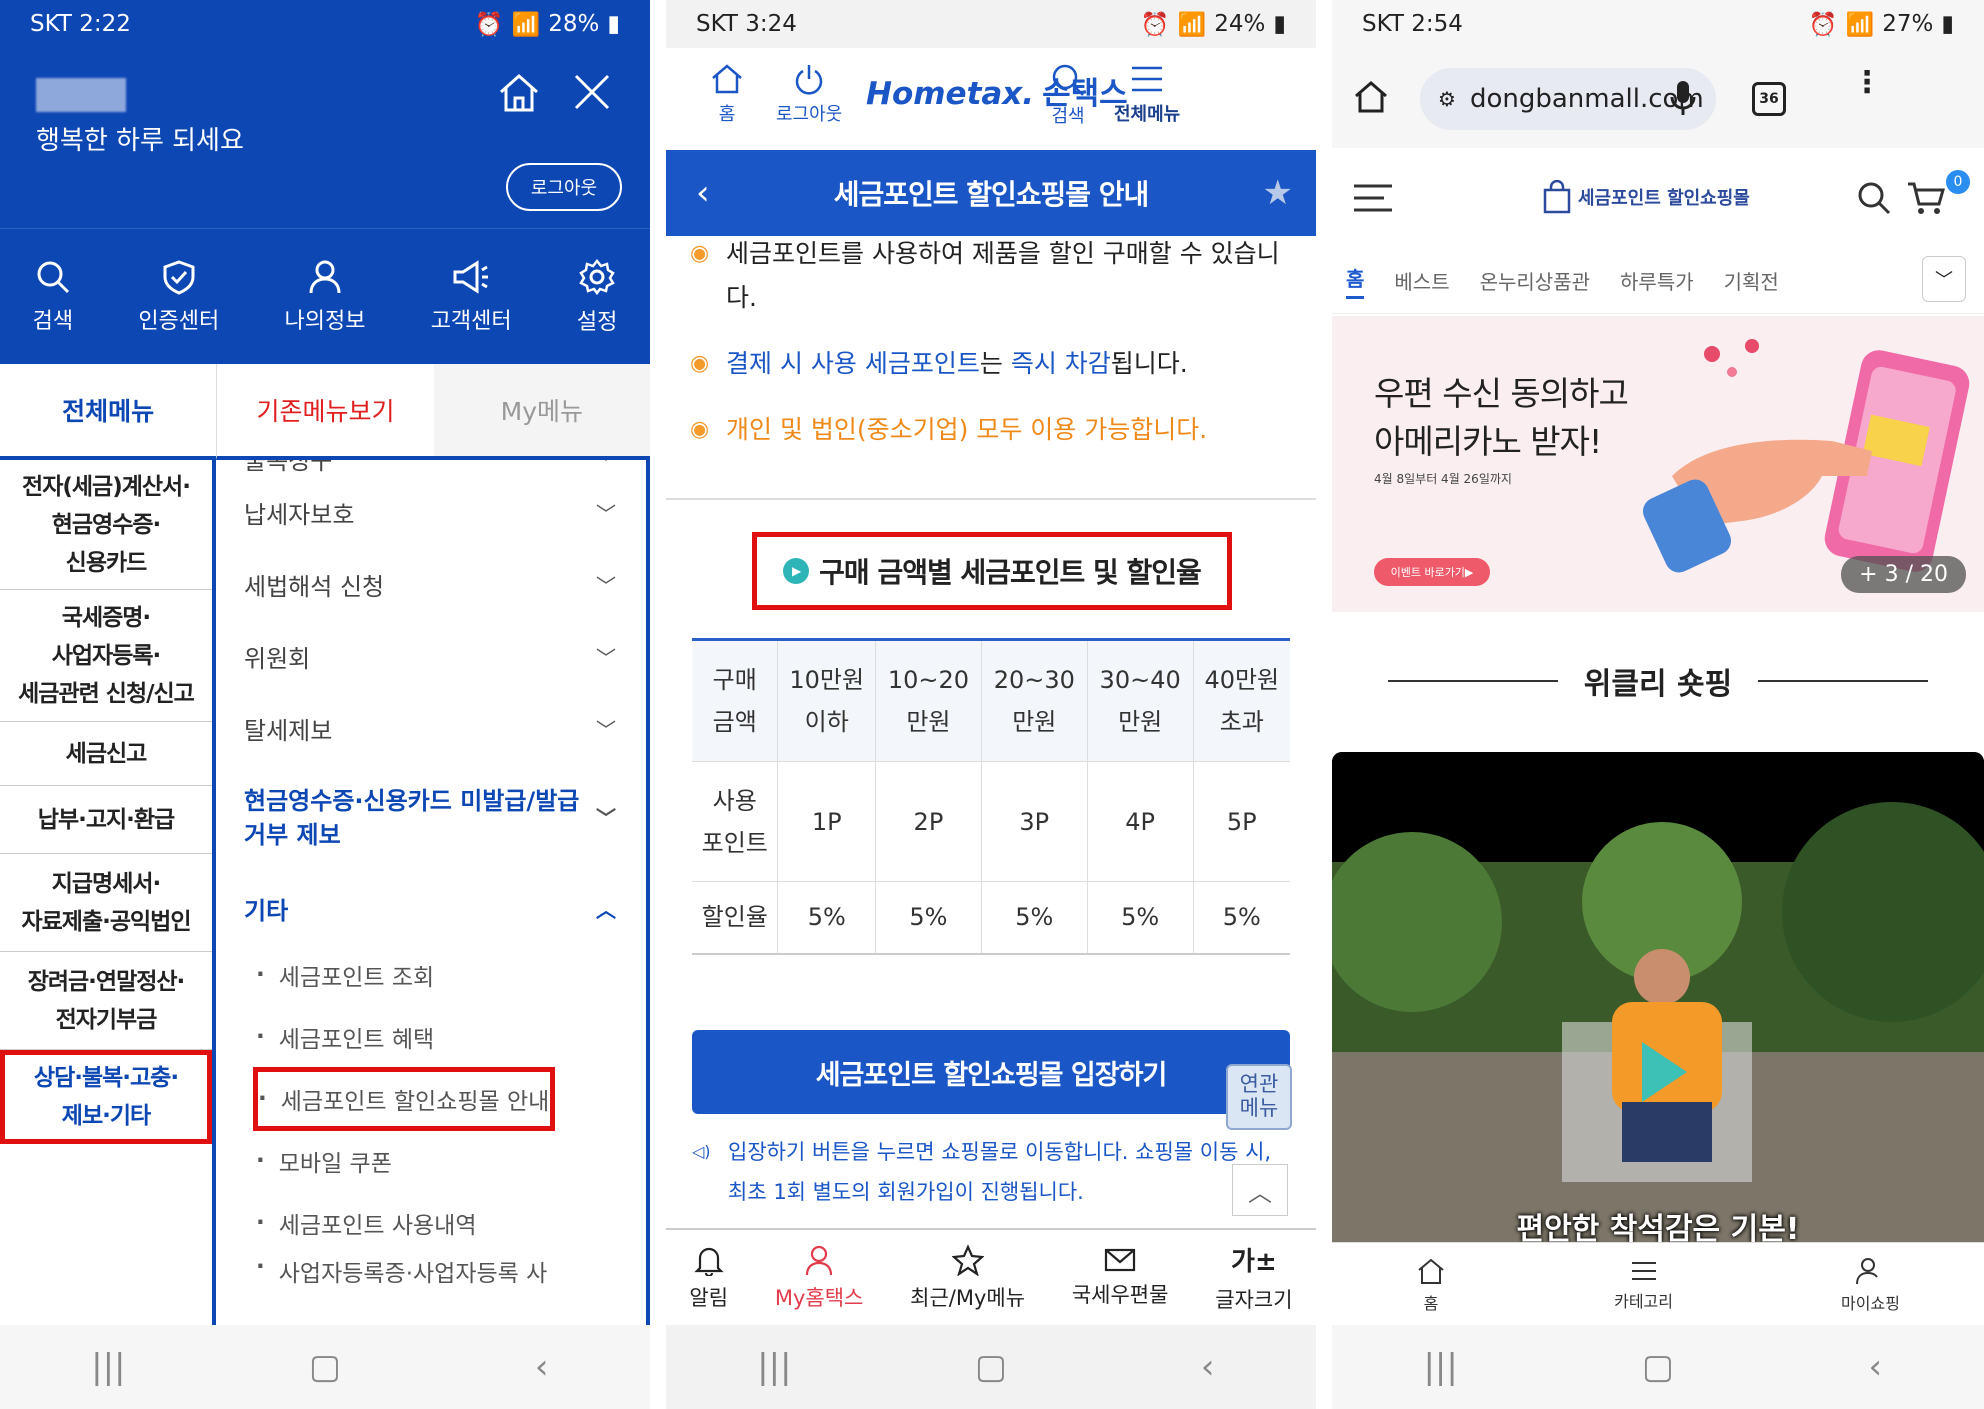 The width and height of the screenshot is (1984, 1409). I want to click on tab-my-hometax: My홈택스, so click(819, 1278).